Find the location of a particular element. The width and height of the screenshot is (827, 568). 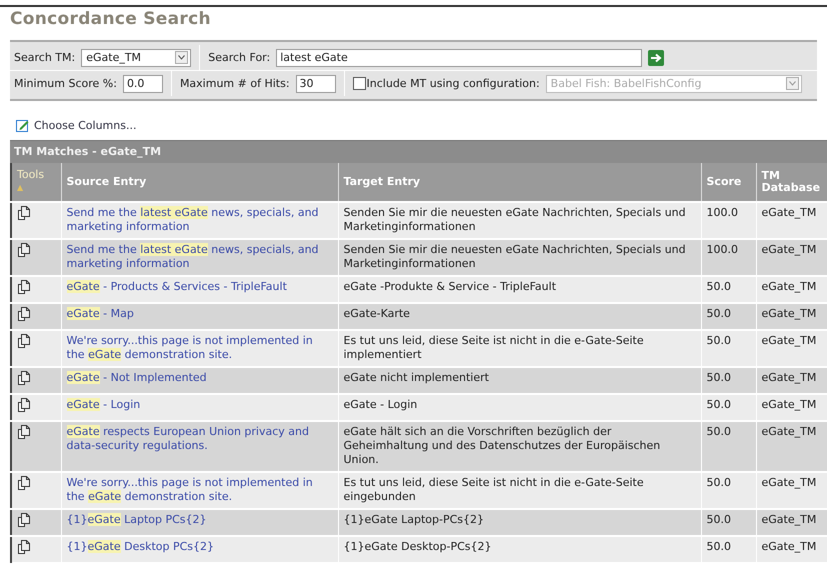

checkbox is located at coordinates (359, 83).